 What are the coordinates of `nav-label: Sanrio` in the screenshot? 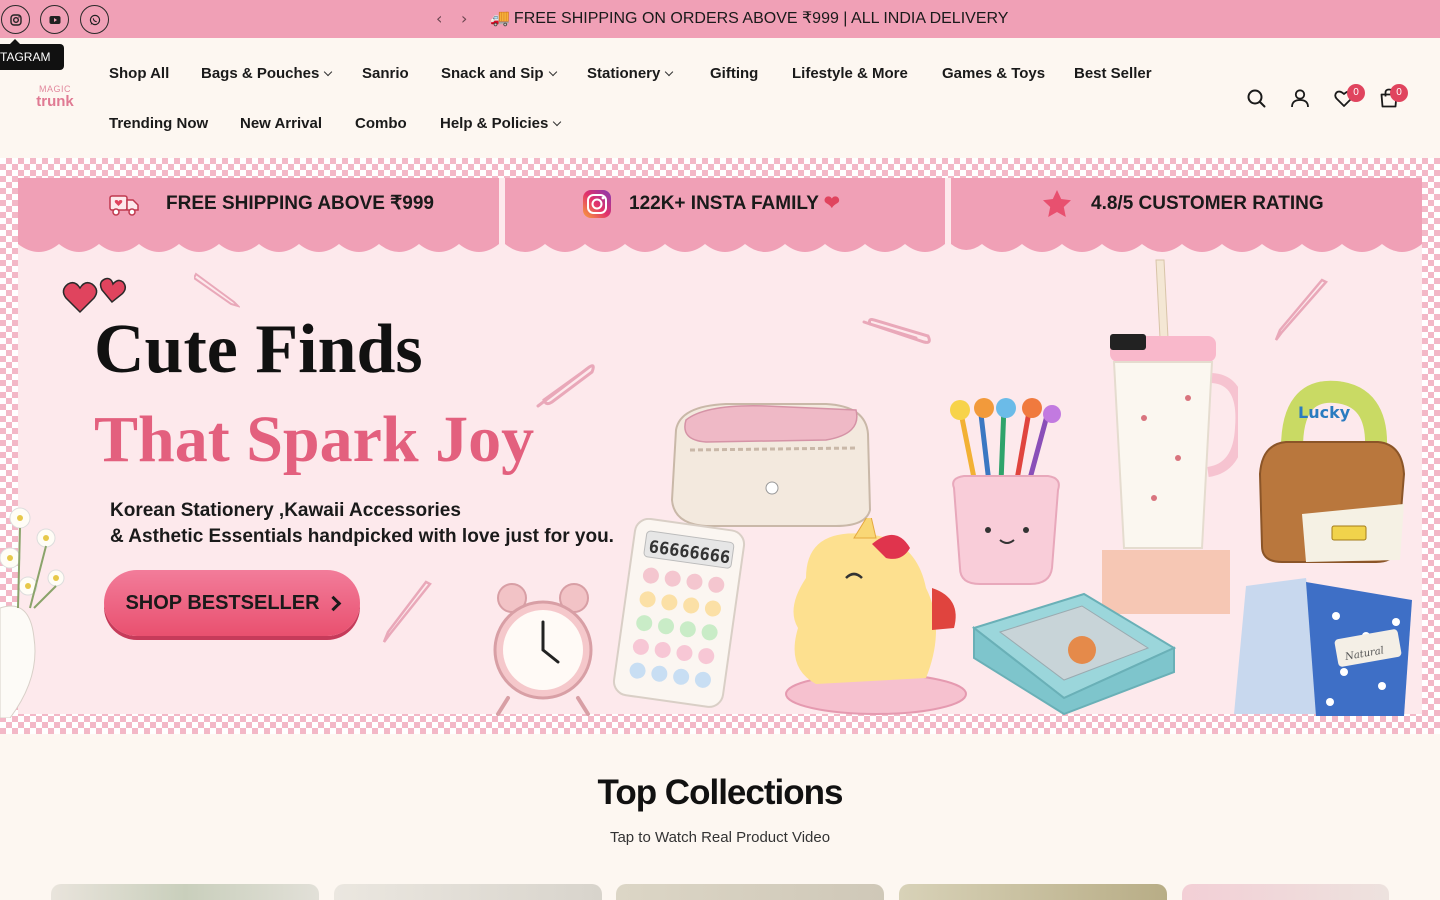 It's located at (385, 73).